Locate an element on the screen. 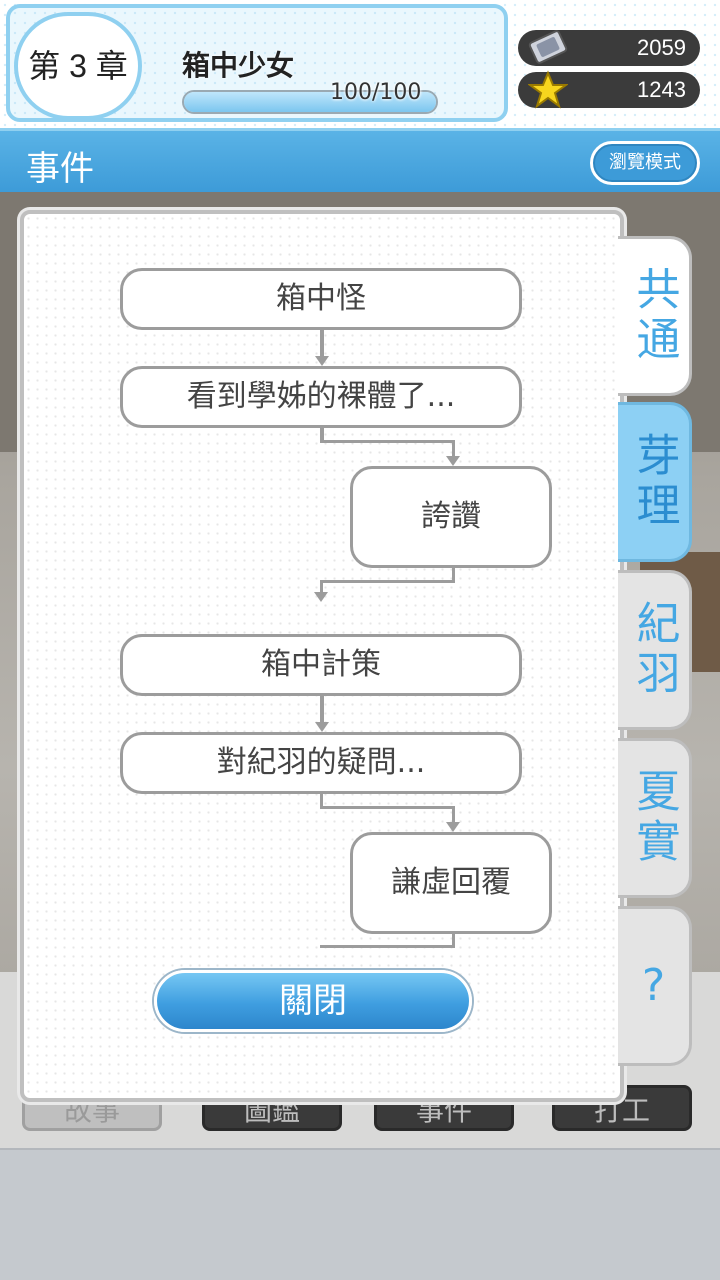 The width and height of the screenshot is (720, 1280). tab-label: 夏實 is located at coordinates (654, 818).